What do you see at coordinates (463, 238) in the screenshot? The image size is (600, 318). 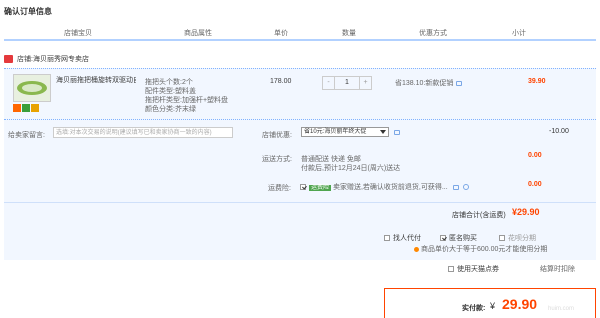 I see `anon-label: 匿名购买` at bounding box center [463, 238].